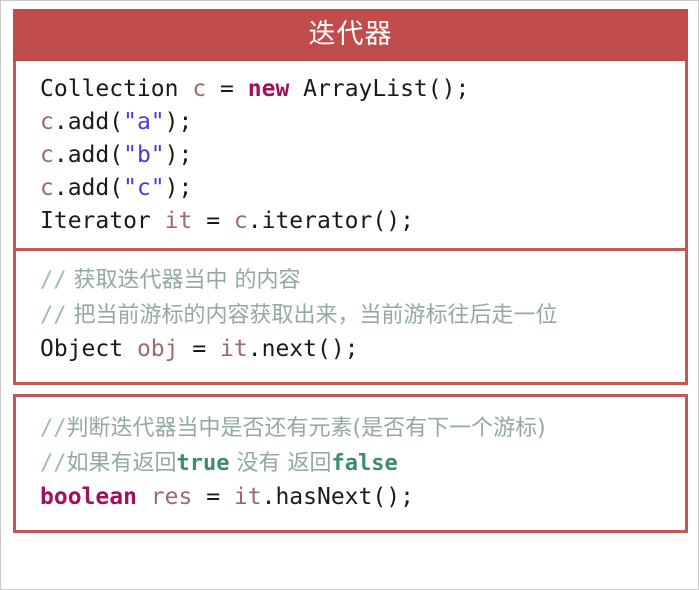  What do you see at coordinates (306, 428) in the screenshot?
I see `token-cjk: 判断迭代器当中是否还有元素(是否有下一个游标)` at bounding box center [306, 428].